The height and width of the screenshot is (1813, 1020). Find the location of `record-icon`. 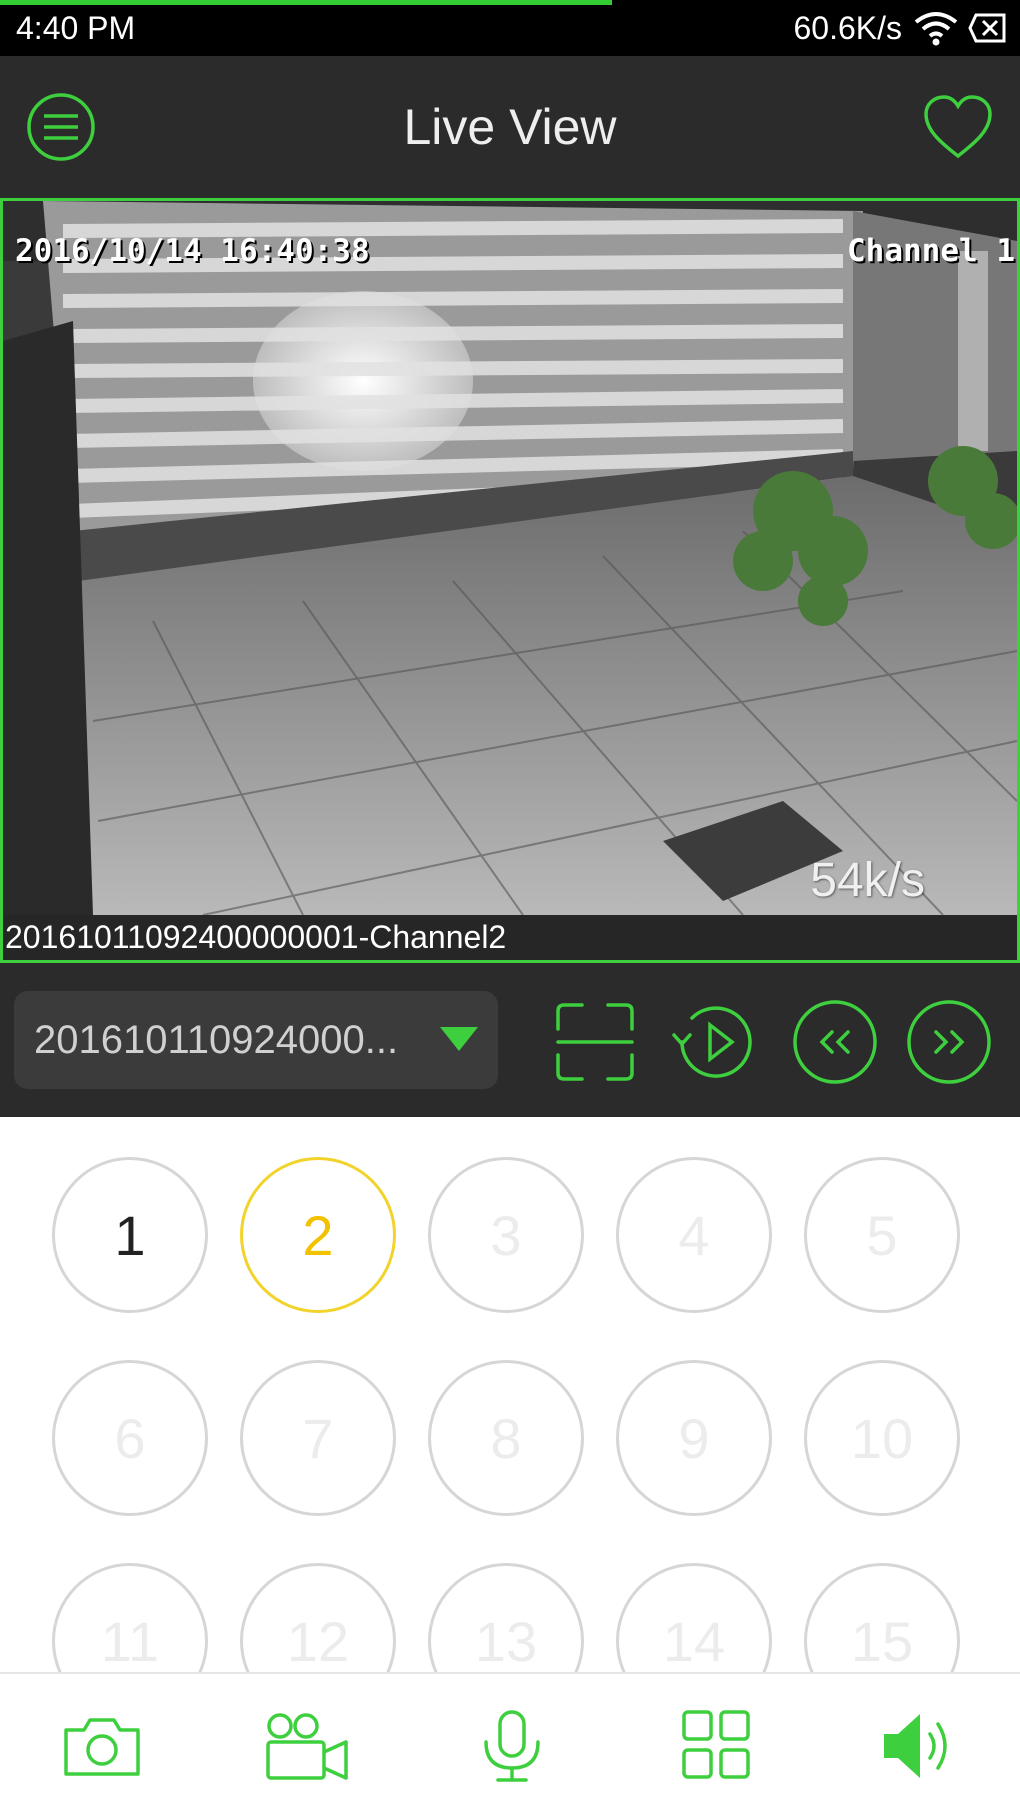

record-icon is located at coordinates (307, 1746).